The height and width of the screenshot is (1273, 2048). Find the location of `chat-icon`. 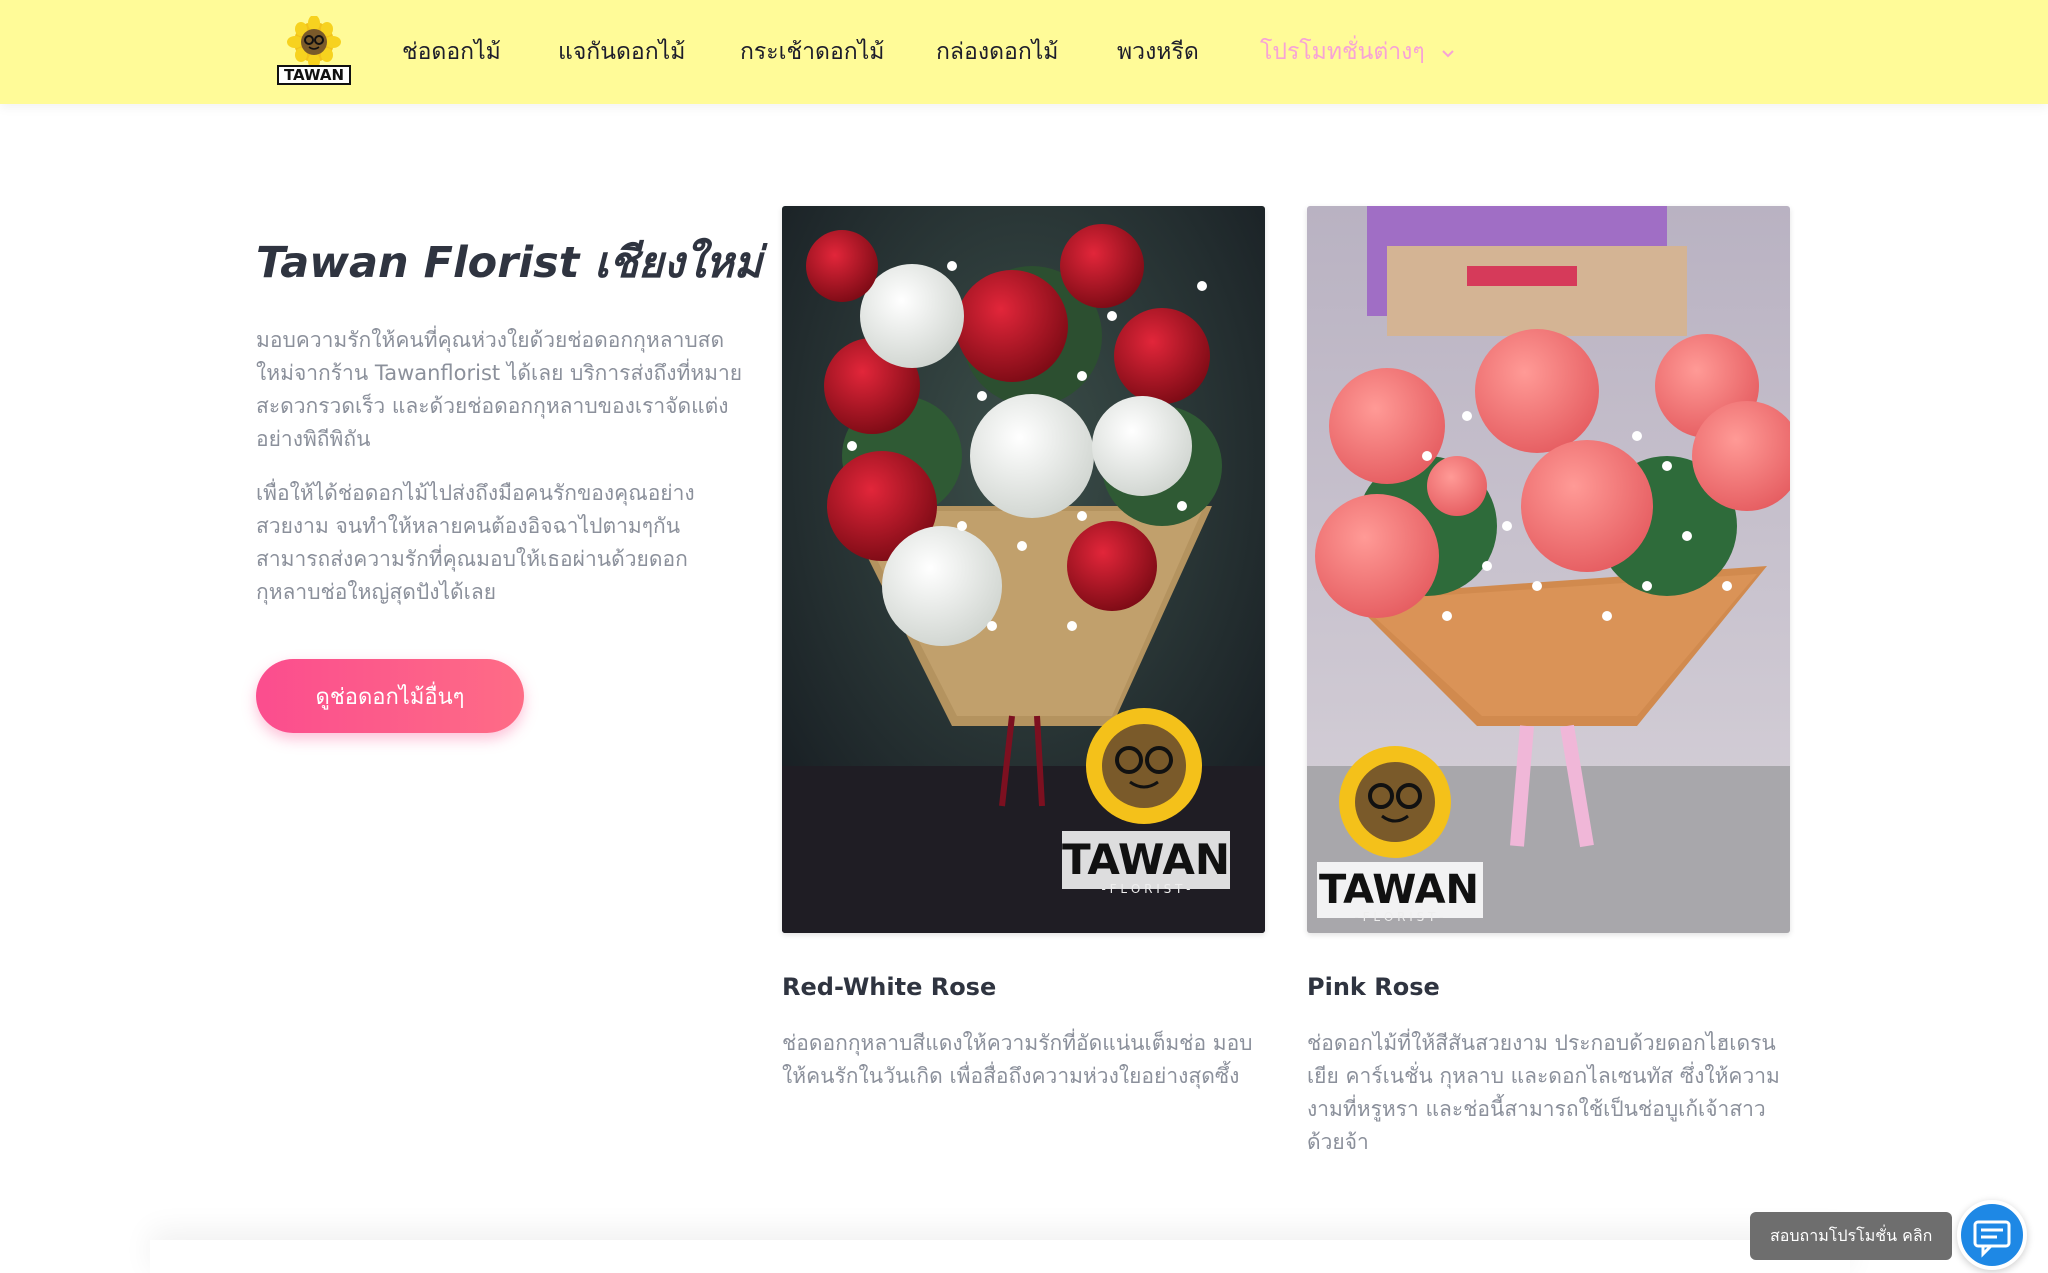

chat-icon is located at coordinates (1992, 1239).